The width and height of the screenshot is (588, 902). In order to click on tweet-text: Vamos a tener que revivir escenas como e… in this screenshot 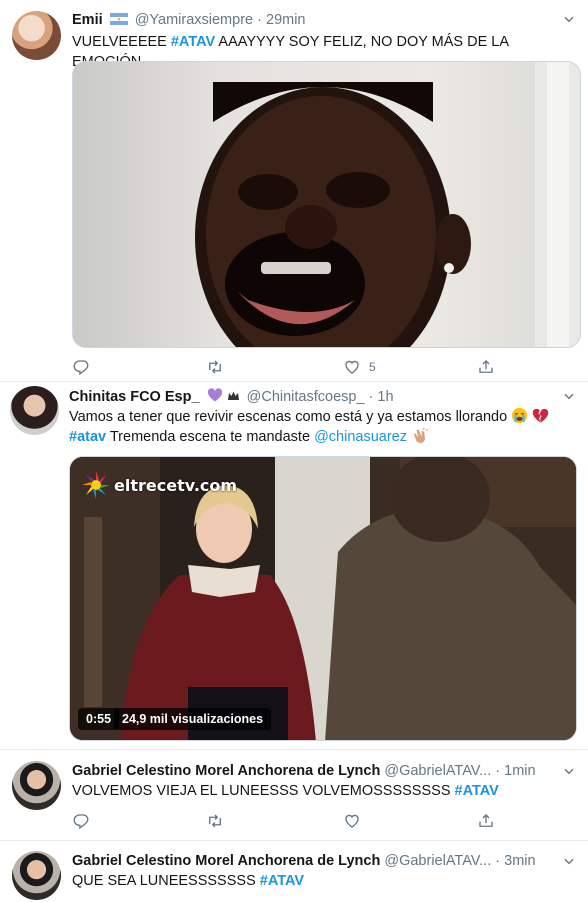, I will do `click(320, 427)`.